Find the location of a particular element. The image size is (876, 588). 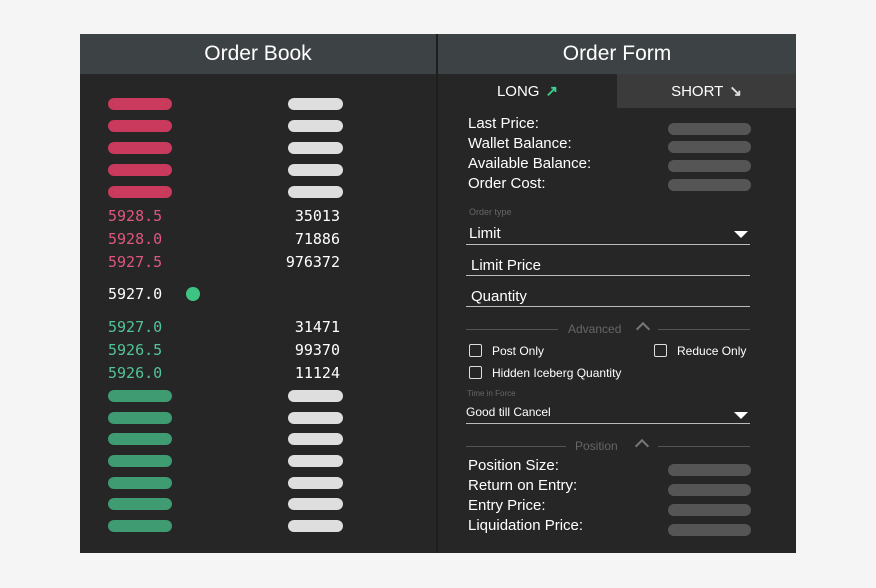

order-form-title: Order Form is located at coordinates (617, 54).